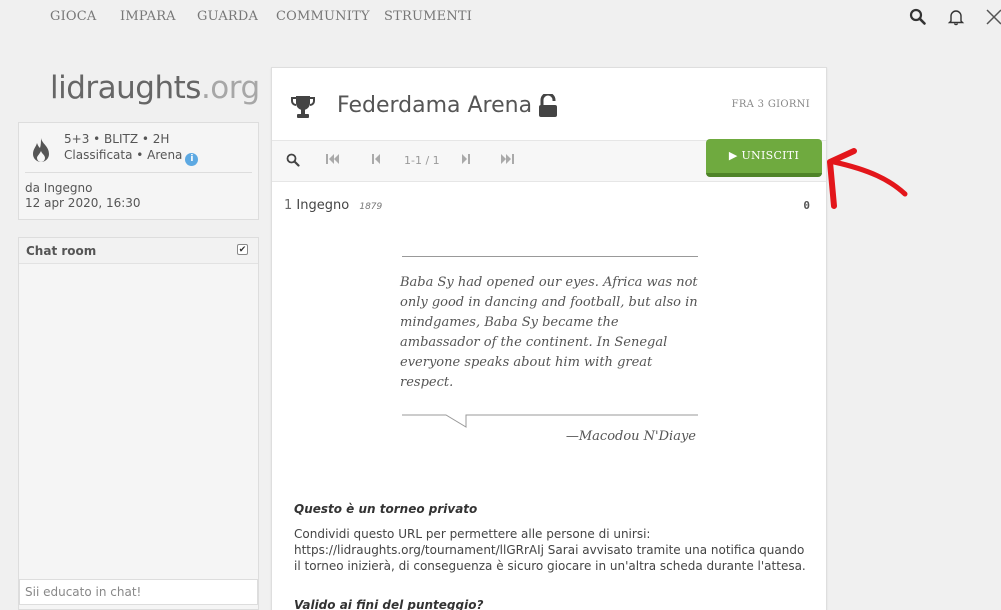  What do you see at coordinates (507, 160) in the screenshot?
I see `last-page-icon` at bounding box center [507, 160].